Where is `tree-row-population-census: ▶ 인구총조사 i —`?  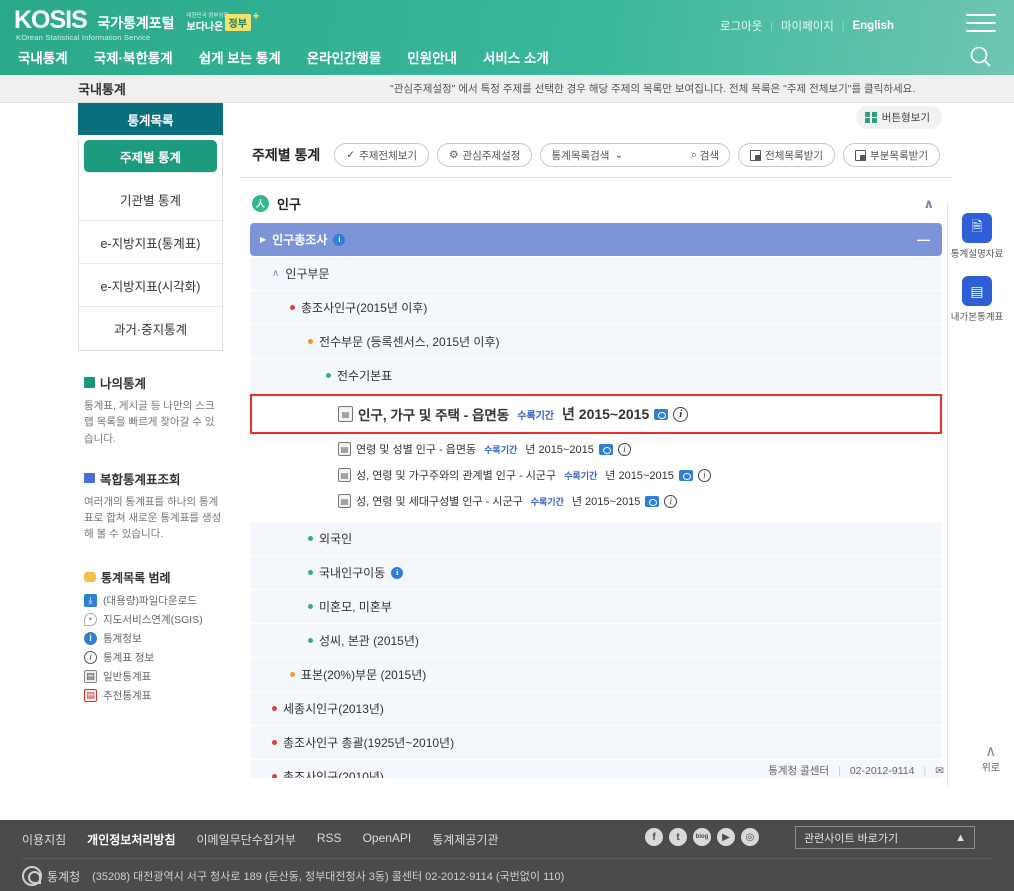 tree-row-population-census: ▶ 인구총조사 i — is located at coordinates (596, 239).